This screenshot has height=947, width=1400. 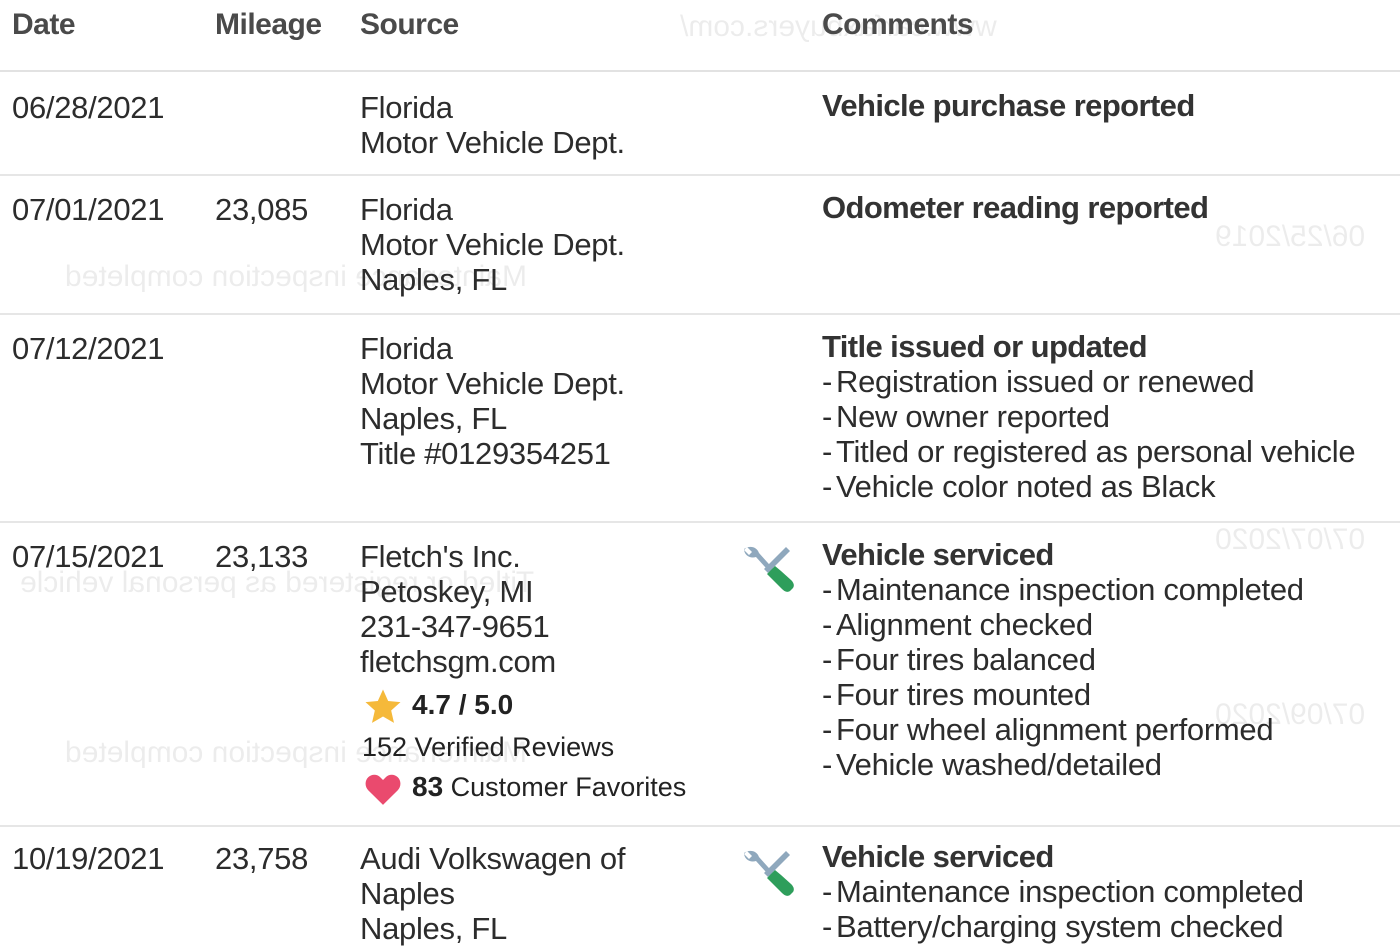 What do you see at coordinates (88, 858) in the screenshot?
I see `row-date: 10/19/2021` at bounding box center [88, 858].